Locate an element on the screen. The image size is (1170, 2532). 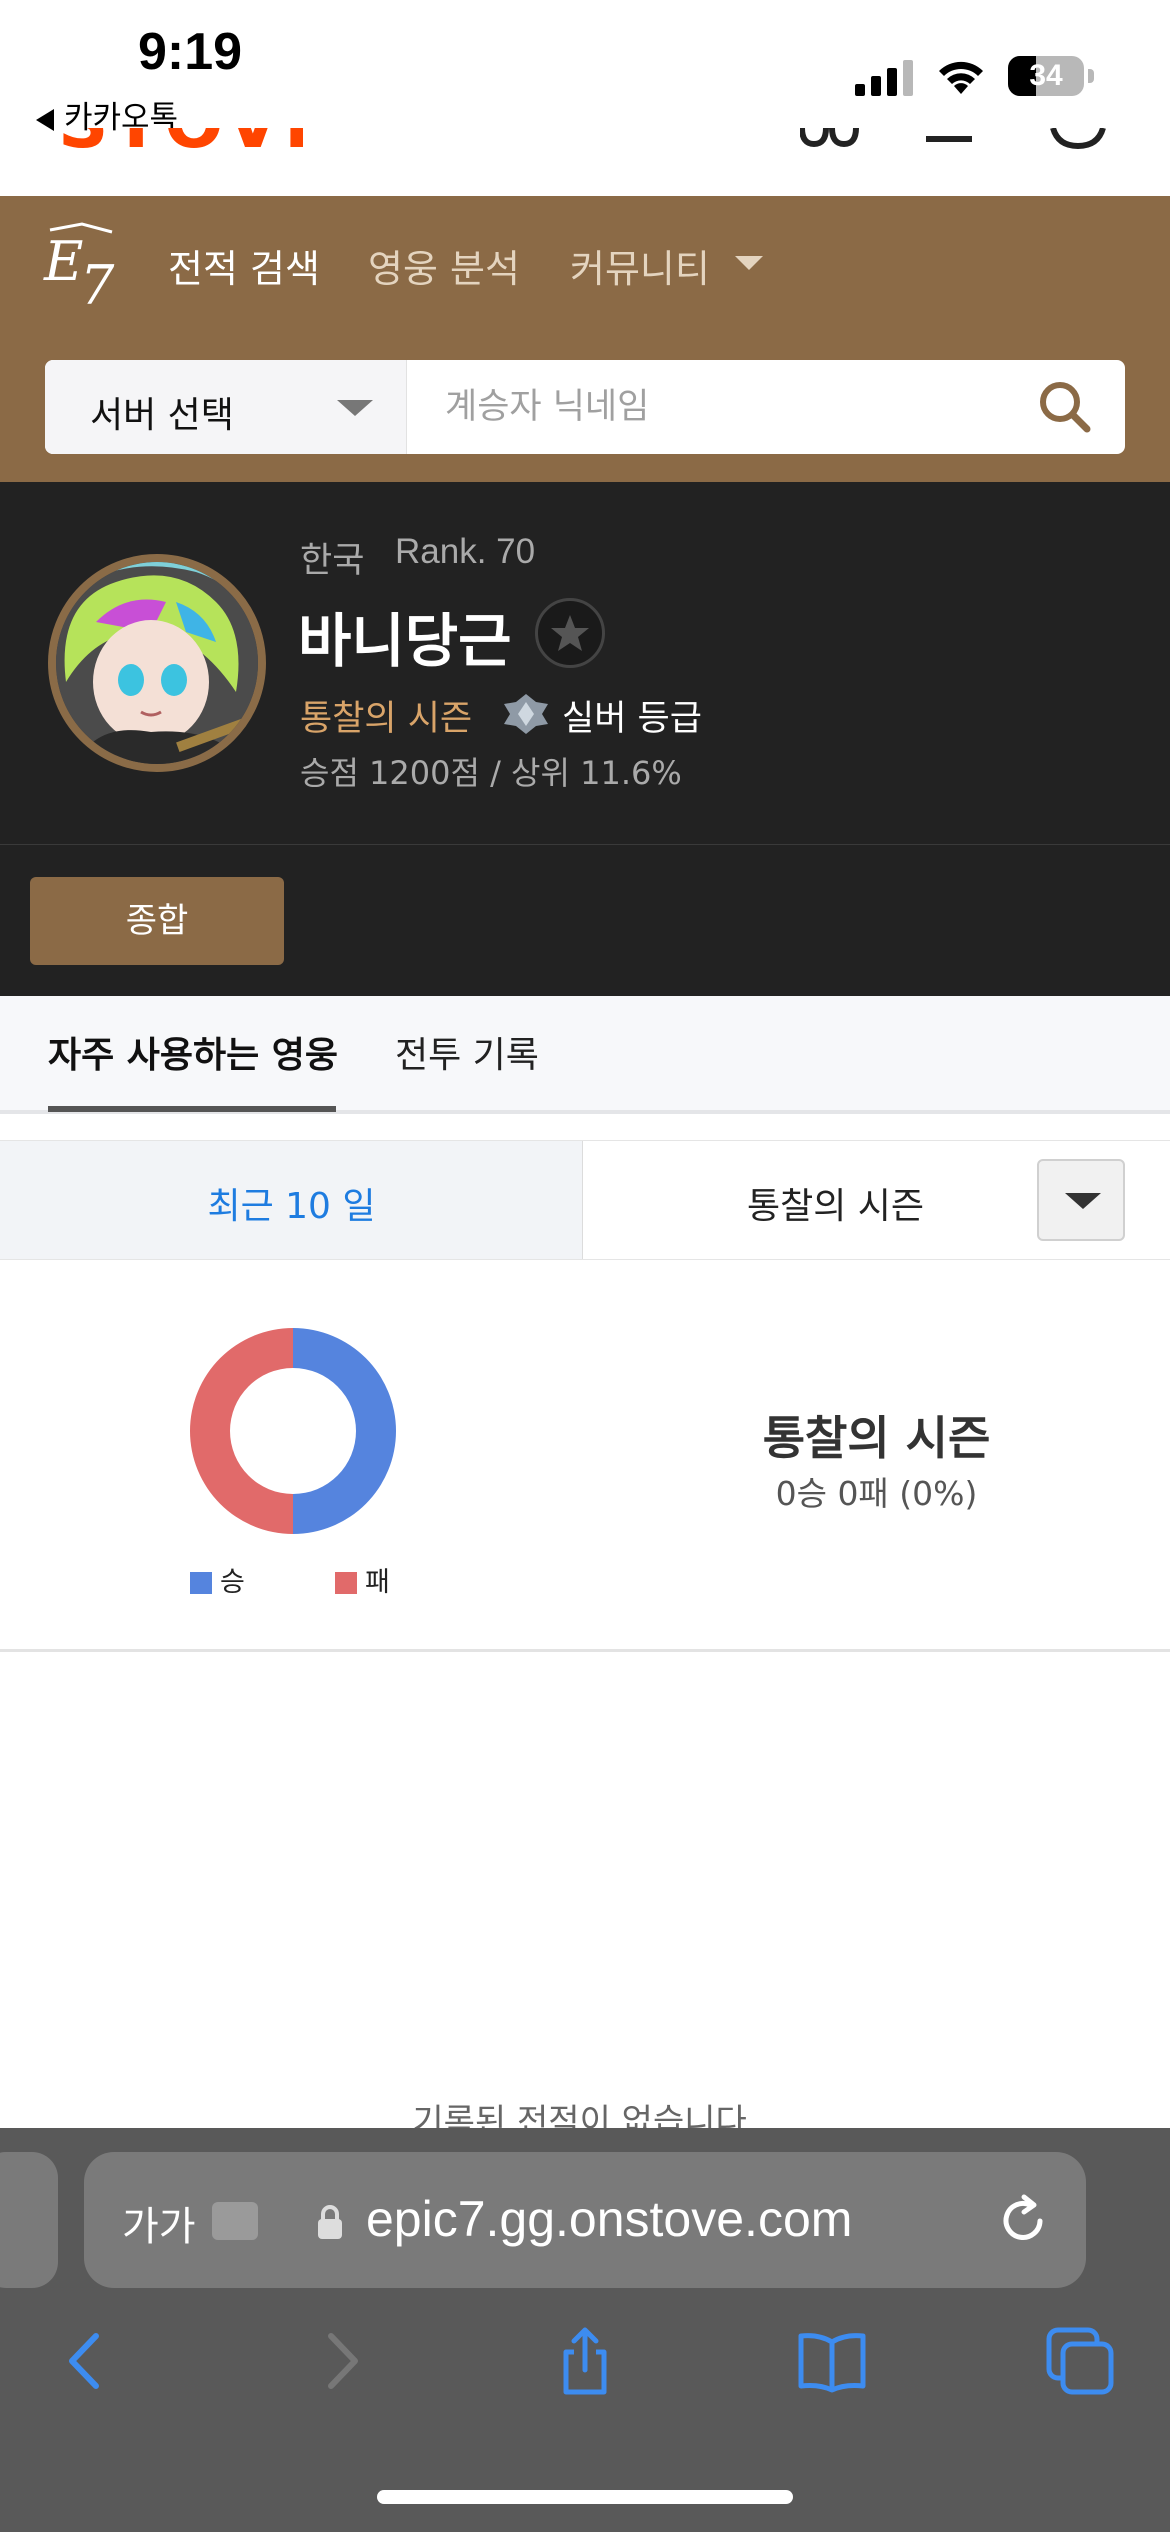
extension-icon is located at coordinates (235, 2221).